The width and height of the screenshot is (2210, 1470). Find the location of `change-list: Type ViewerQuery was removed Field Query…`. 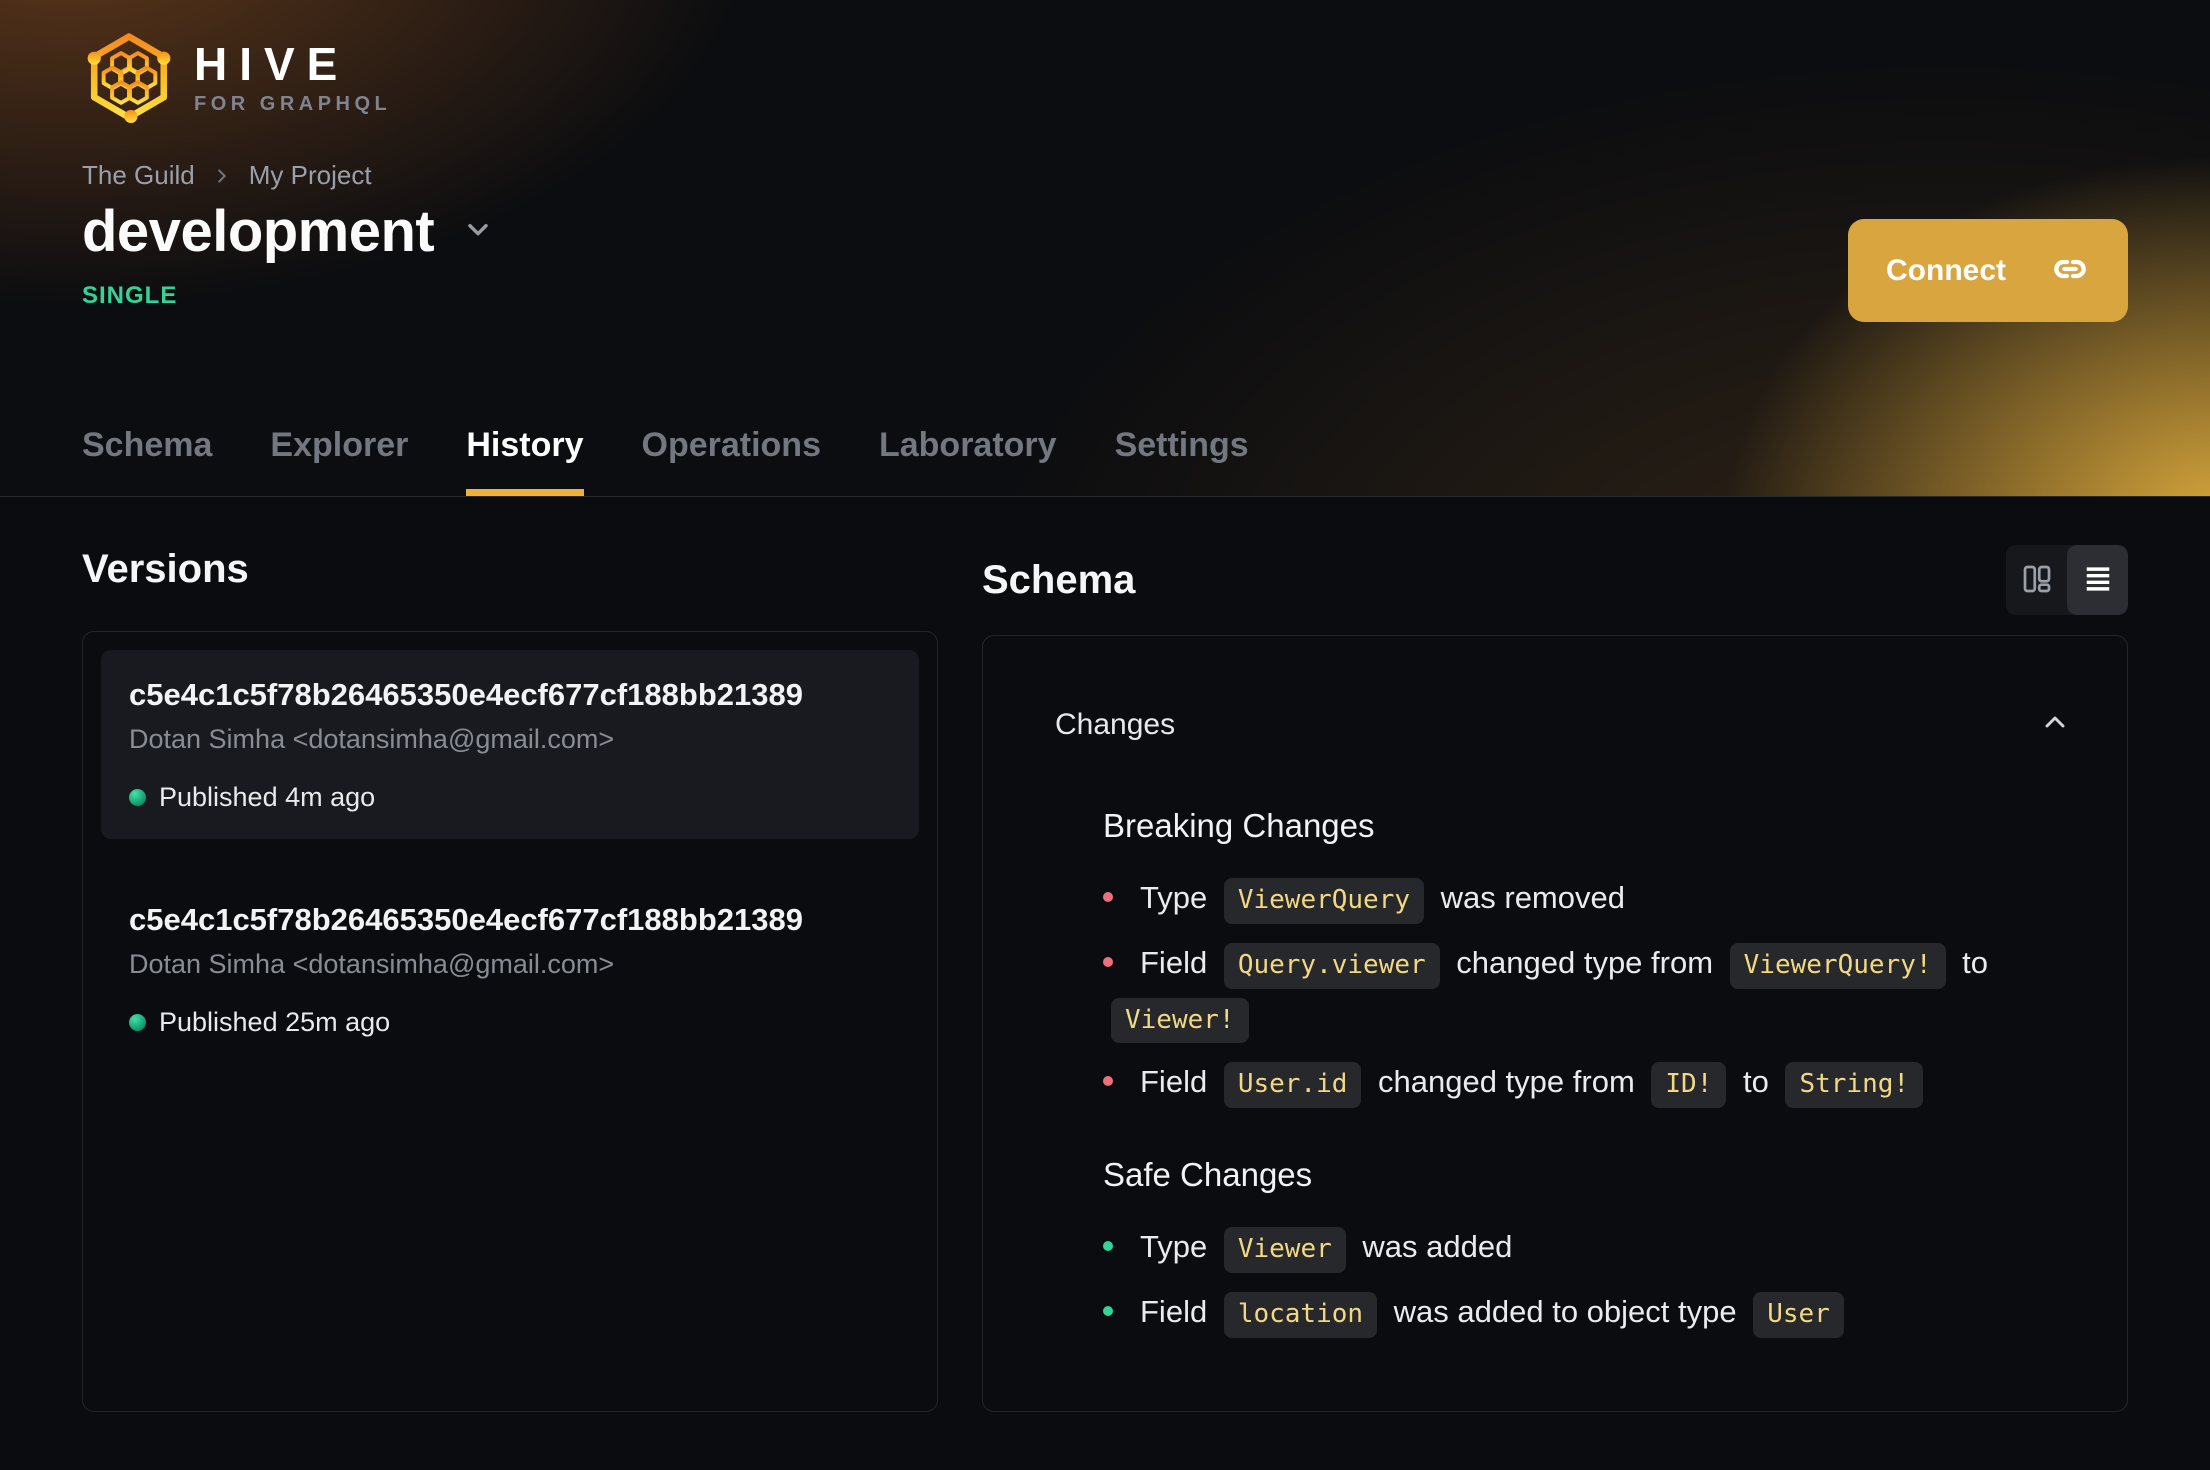

change-list: Type ViewerQuery was removed Field Query… is located at coordinates (1587, 990).